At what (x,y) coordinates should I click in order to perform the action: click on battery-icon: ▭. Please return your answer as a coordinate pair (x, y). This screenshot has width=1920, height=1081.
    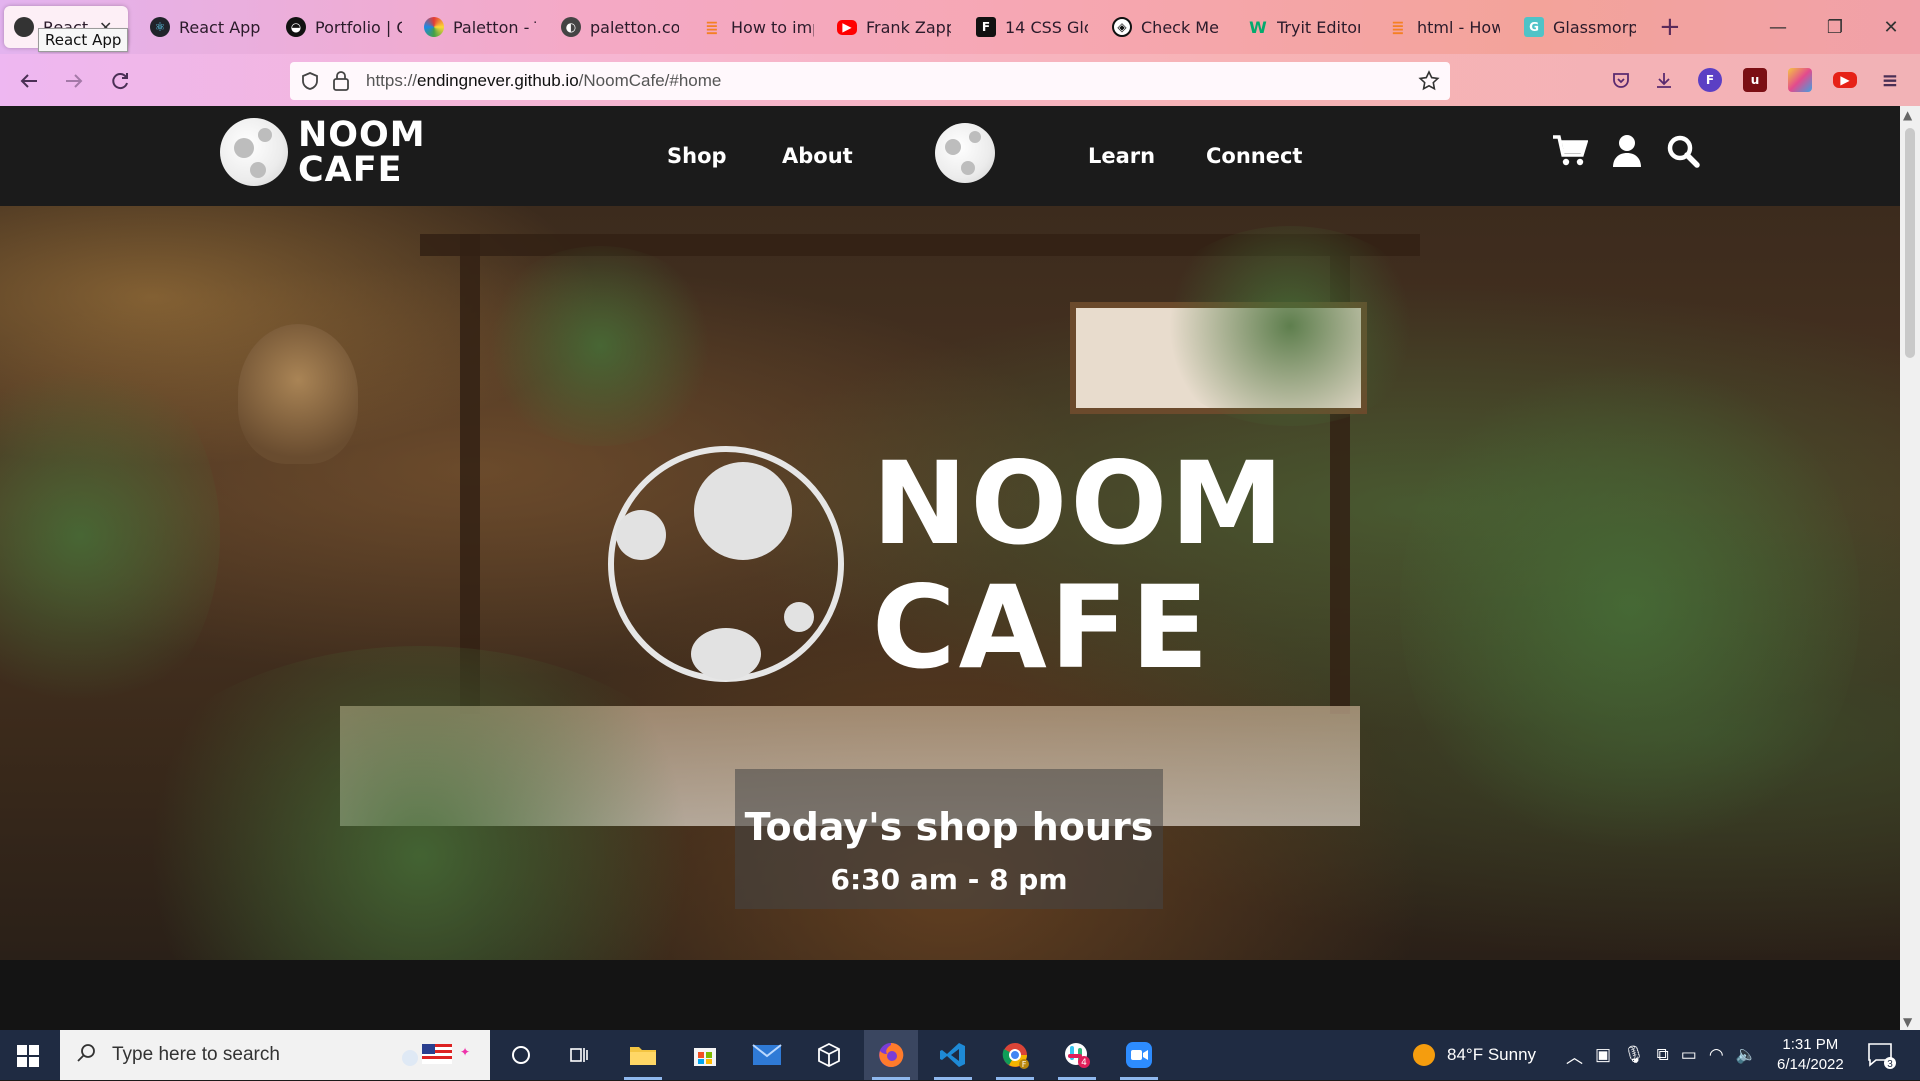
    Looking at the image, I should click on (1689, 1055).